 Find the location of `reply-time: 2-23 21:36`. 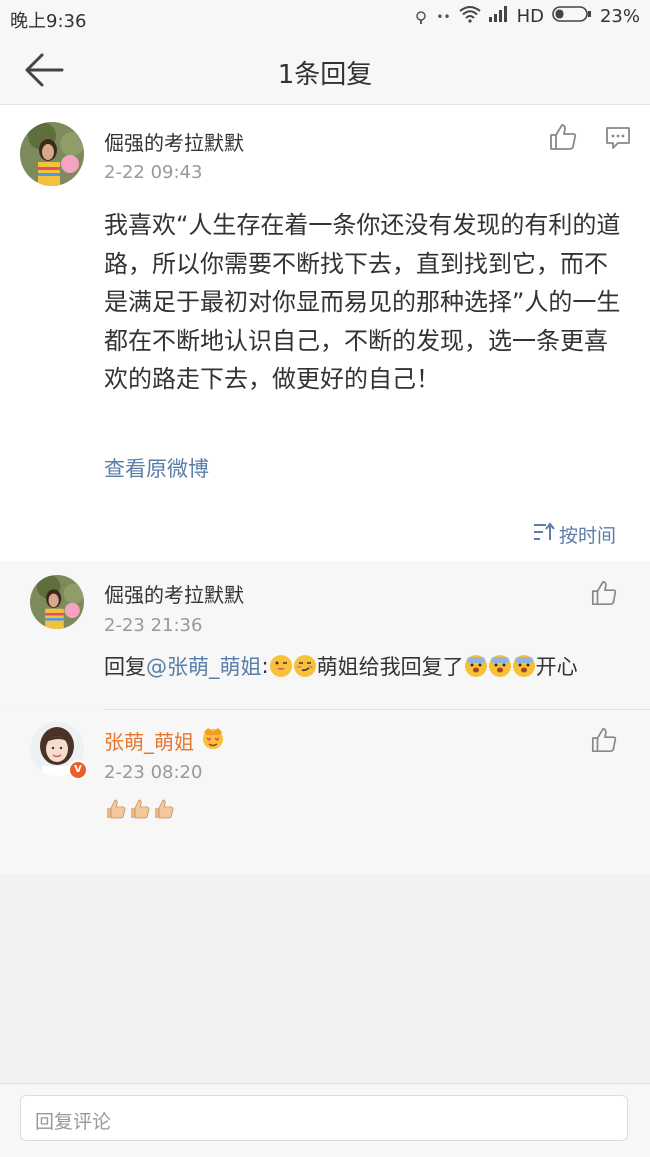

reply-time: 2-23 21:36 is located at coordinates (153, 625).